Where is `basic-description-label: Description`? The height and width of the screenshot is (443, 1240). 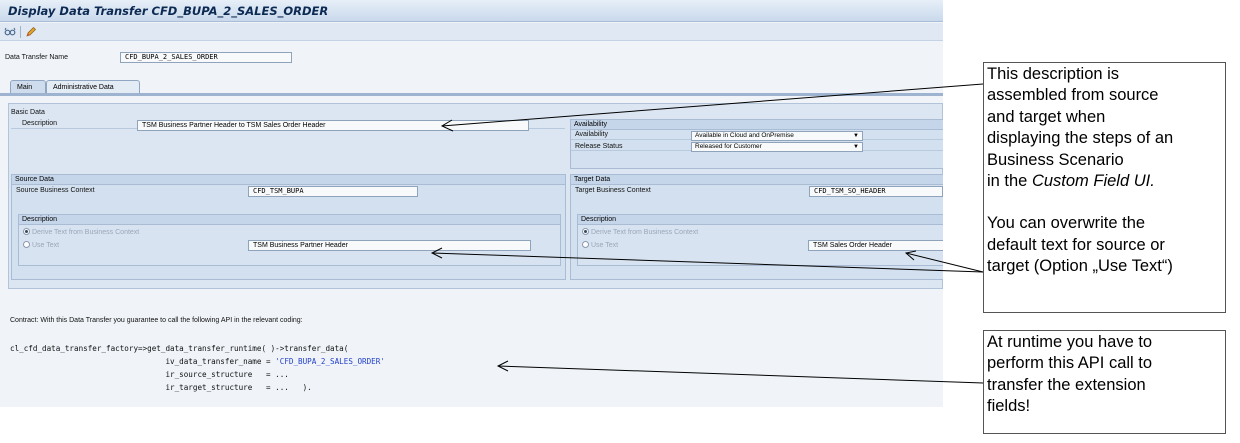
basic-description-label: Description is located at coordinates (40, 123).